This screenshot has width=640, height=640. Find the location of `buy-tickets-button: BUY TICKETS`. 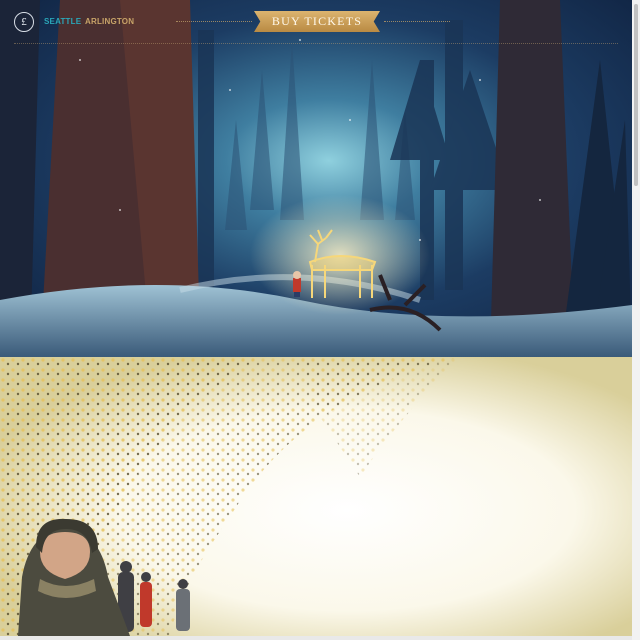

buy-tickets-button: BUY TICKETS is located at coordinates (317, 21).